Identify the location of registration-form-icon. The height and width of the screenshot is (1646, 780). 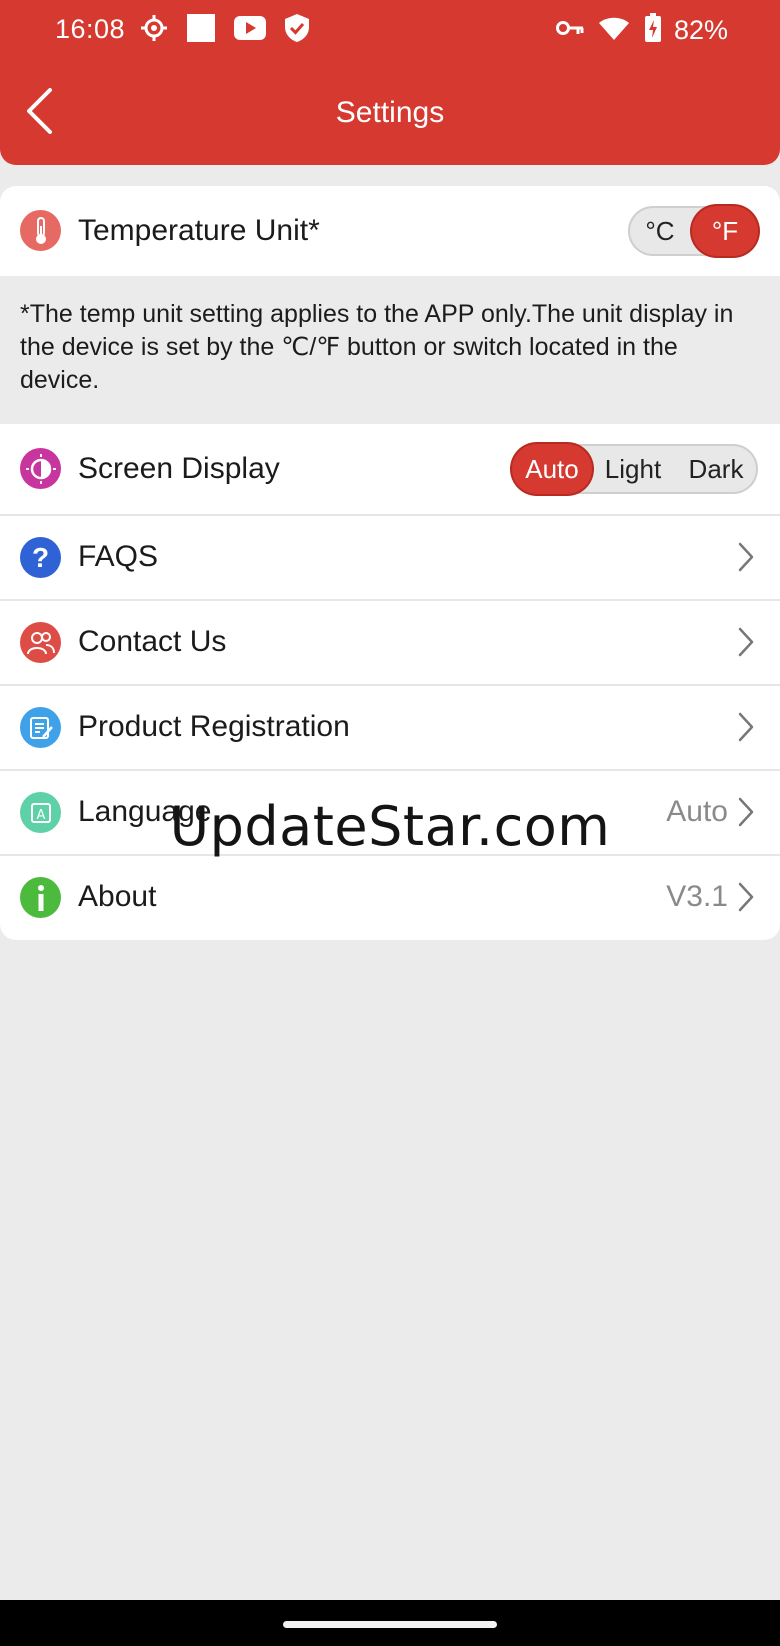
(40, 727).